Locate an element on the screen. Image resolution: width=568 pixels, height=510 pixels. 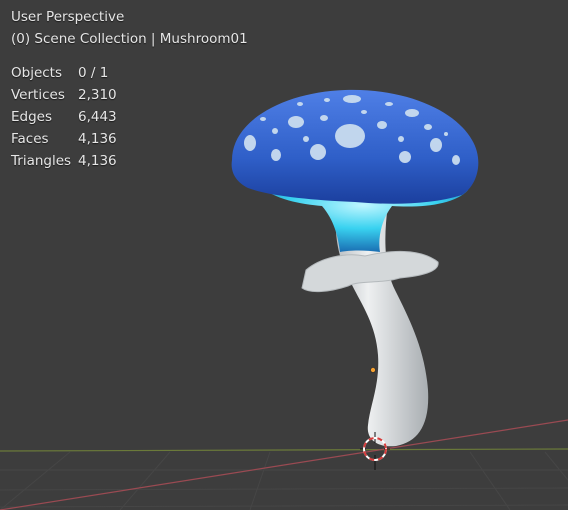
view-name: User Perspective is located at coordinates (68, 17).